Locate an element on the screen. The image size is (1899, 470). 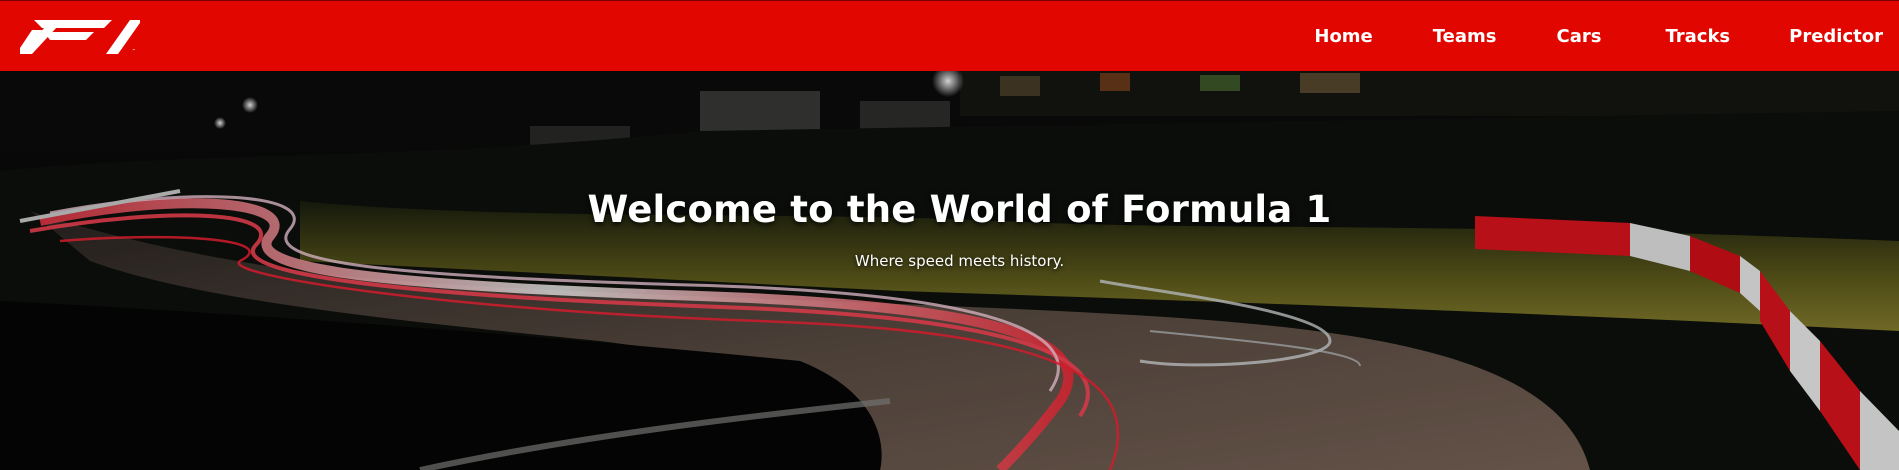
hero-title: Welcome to the World of Formula 1 is located at coordinates (959, 209).